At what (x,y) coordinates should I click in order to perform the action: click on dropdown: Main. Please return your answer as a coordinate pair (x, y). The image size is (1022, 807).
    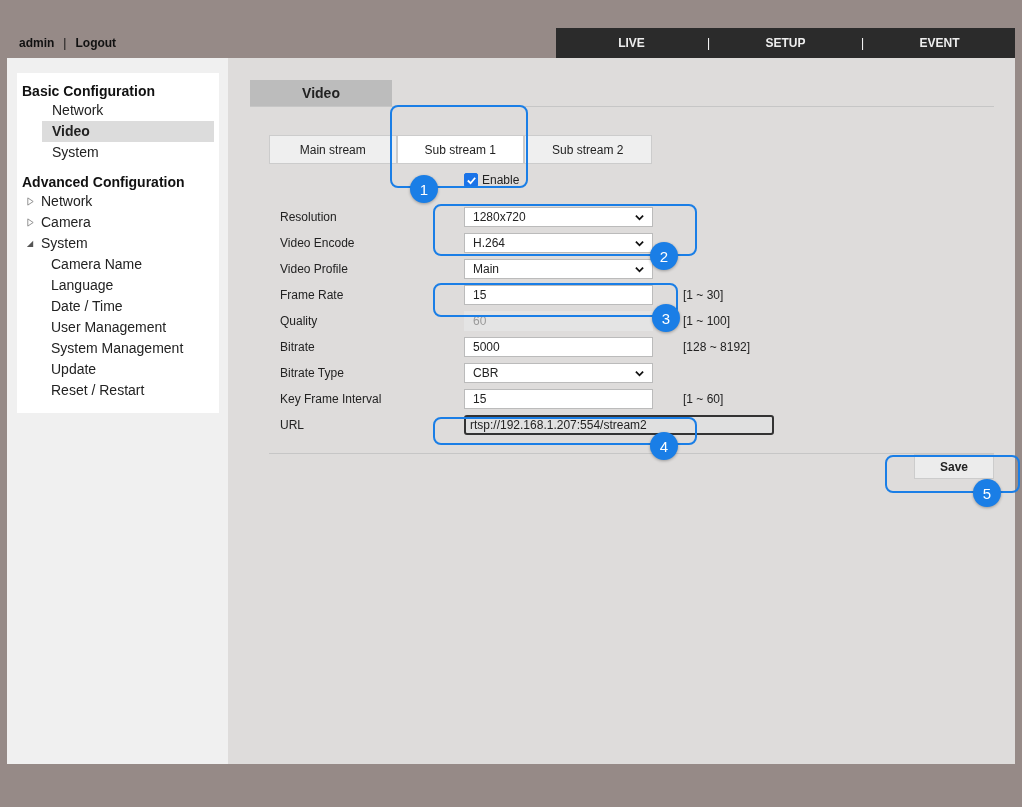
    Looking at the image, I should click on (558, 269).